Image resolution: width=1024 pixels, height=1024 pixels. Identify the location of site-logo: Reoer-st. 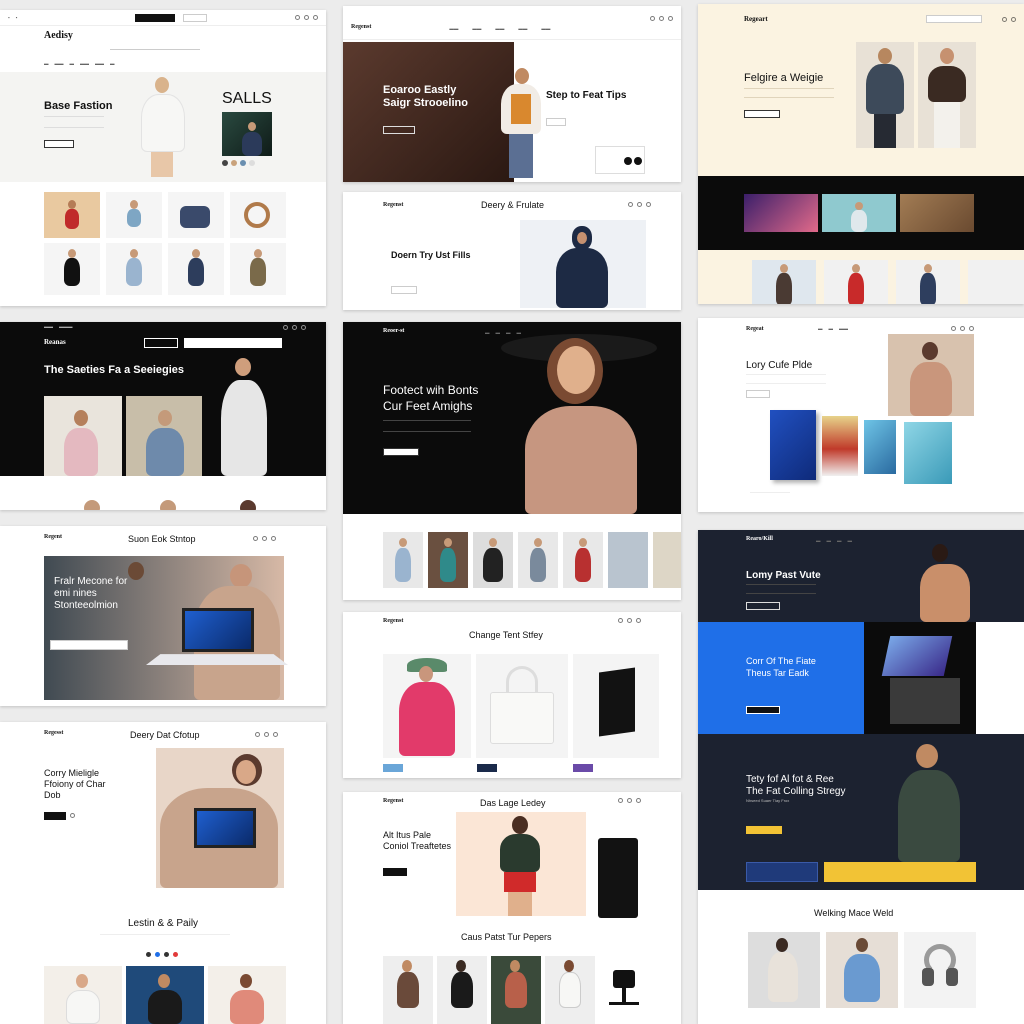
(393, 331).